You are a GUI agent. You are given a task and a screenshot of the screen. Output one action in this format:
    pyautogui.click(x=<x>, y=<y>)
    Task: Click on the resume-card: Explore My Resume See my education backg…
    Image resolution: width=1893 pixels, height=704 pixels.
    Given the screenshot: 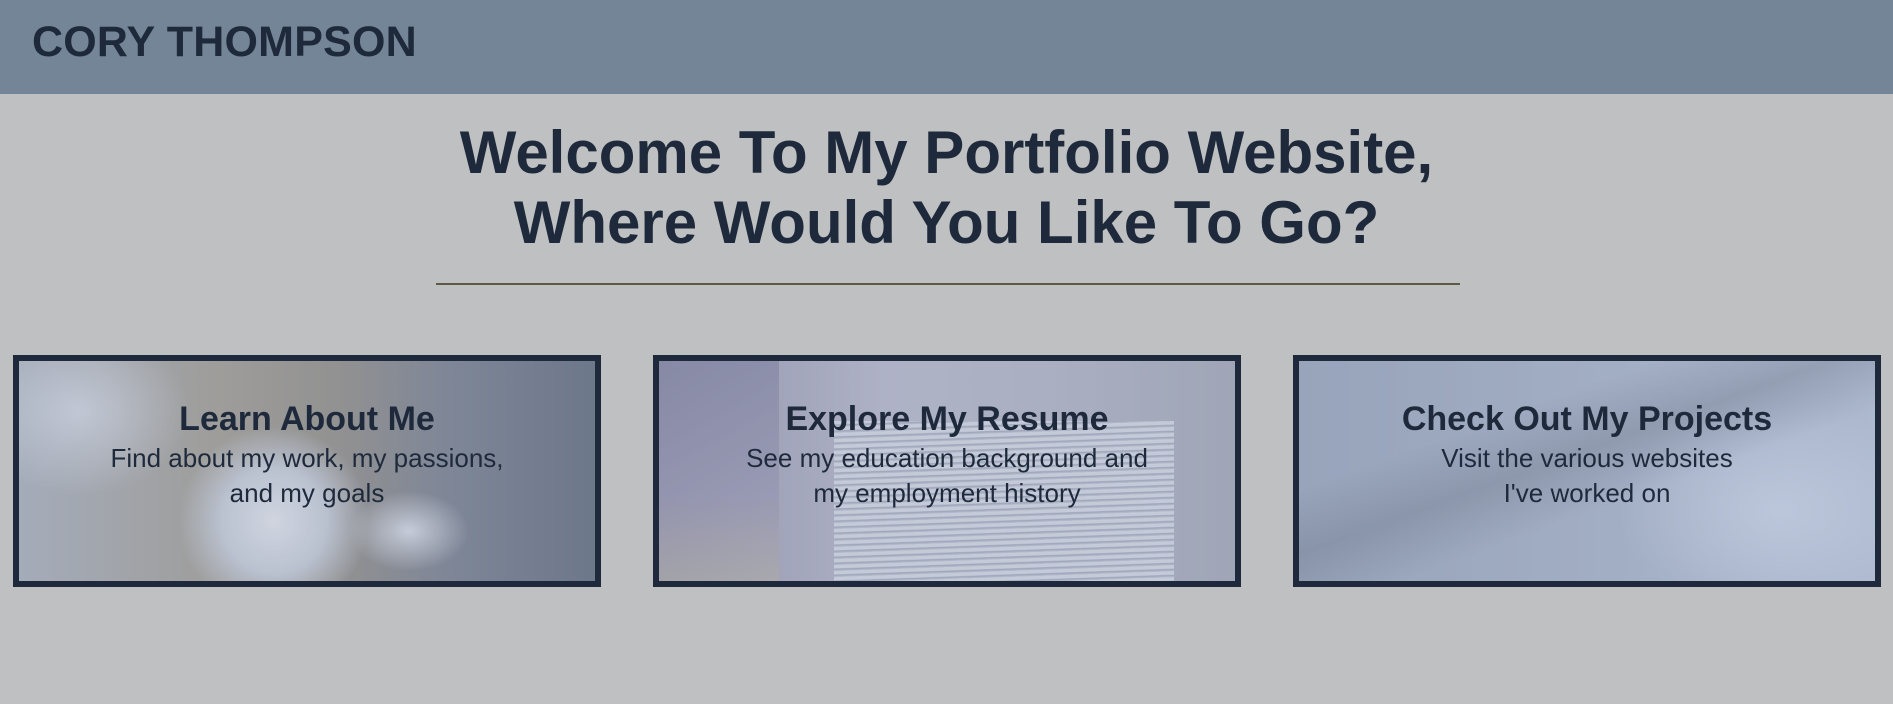 What is the action you would take?
    pyautogui.click(x=947, y=471)
    